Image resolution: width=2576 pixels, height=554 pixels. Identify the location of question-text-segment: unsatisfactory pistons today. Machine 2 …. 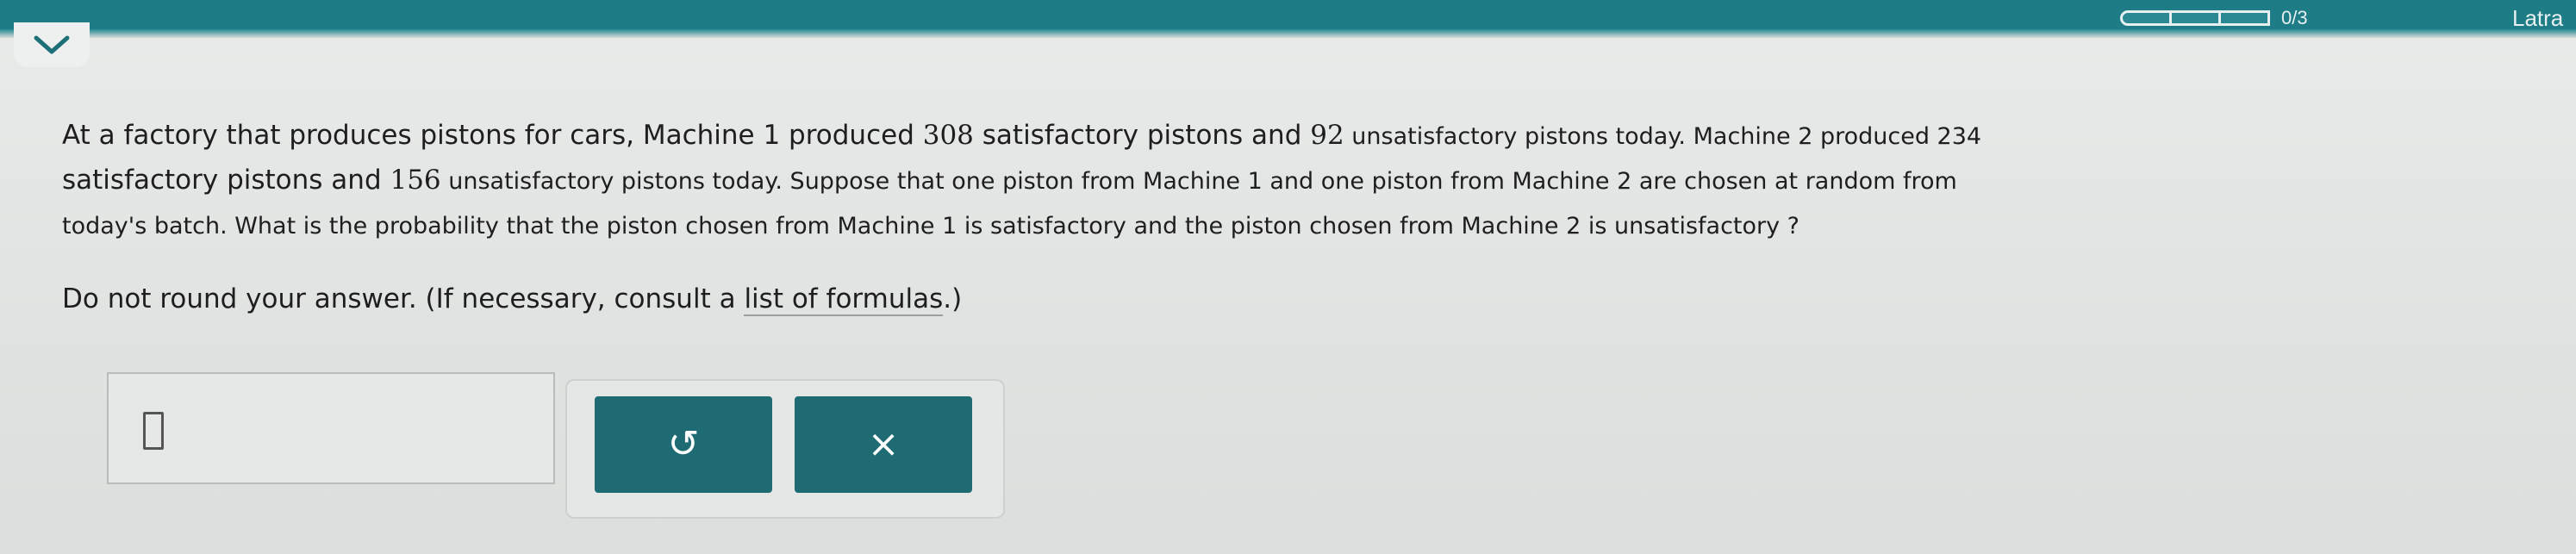
(1663, 136).